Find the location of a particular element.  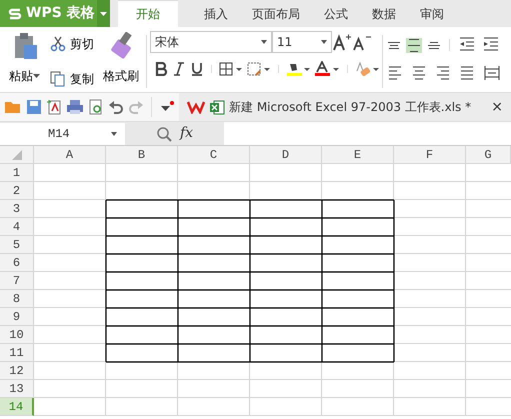

row-header: 1 is located at coordinates (17, 173).